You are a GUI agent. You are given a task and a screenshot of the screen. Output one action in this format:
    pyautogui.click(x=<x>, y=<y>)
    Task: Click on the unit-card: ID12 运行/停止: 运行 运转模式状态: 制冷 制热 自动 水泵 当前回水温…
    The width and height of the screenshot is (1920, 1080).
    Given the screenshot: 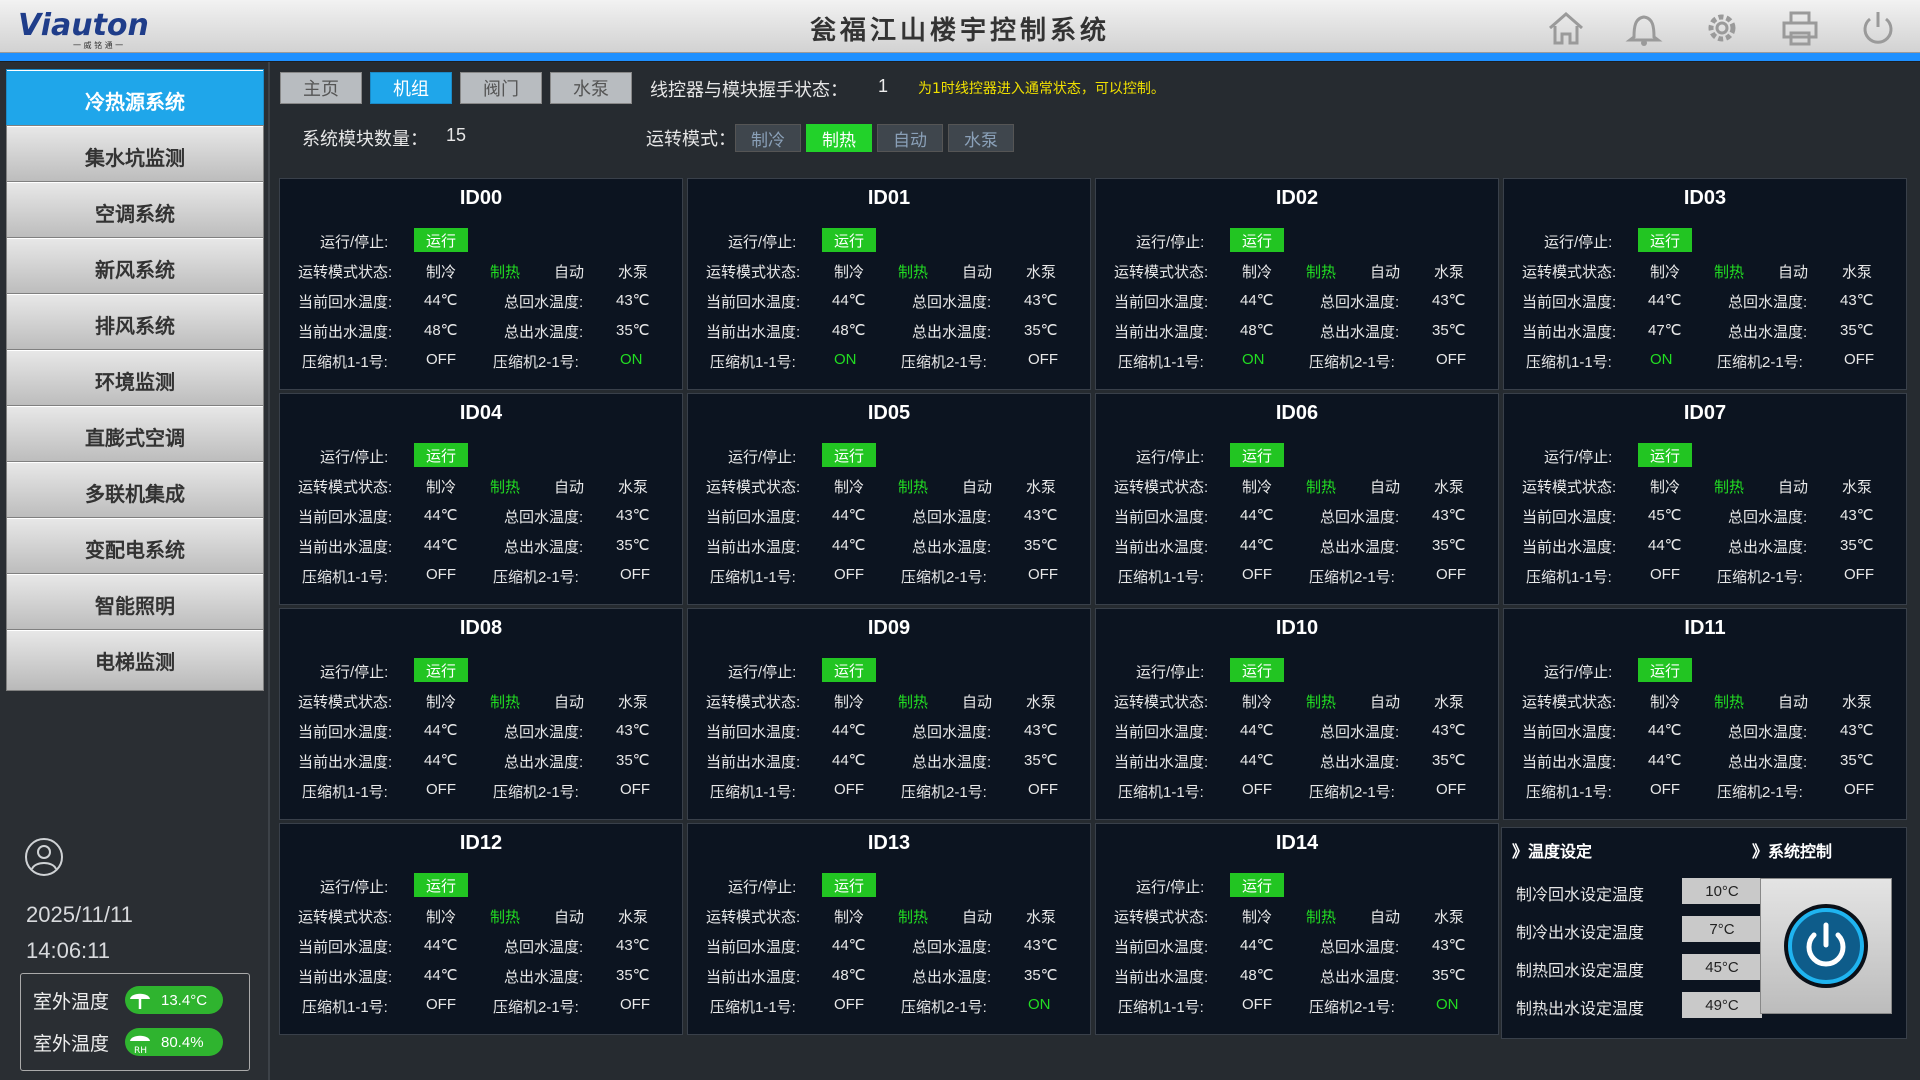 What is the action you would take?
    pyautogui.click(x=481, y=929)
    